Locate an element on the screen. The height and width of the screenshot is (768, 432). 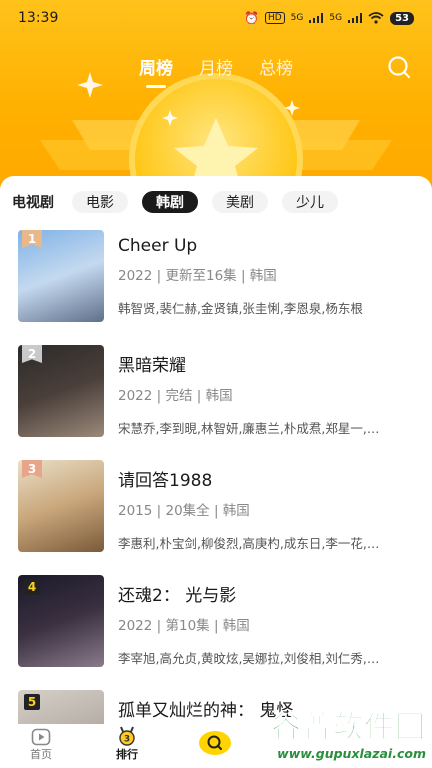
show-title: 请回答1988 is located at coordinates (268, 478).